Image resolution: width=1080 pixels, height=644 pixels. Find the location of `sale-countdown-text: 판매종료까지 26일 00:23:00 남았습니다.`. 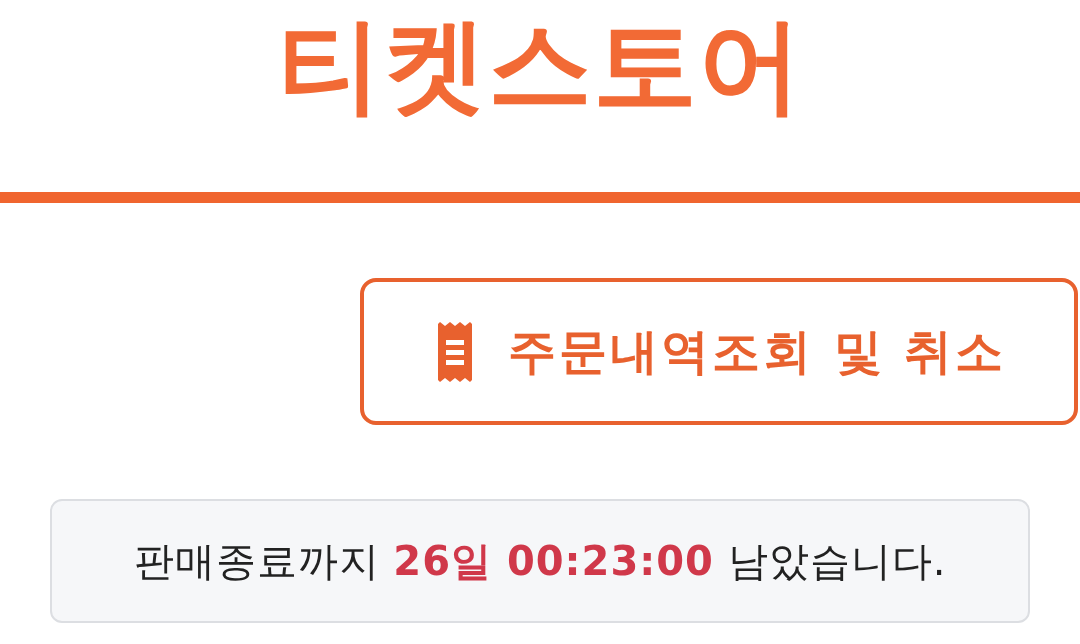

sale-countdown-text: 판매종료까지 26일 00:23:00 남았습니다. is located at coordinates (540, 561).